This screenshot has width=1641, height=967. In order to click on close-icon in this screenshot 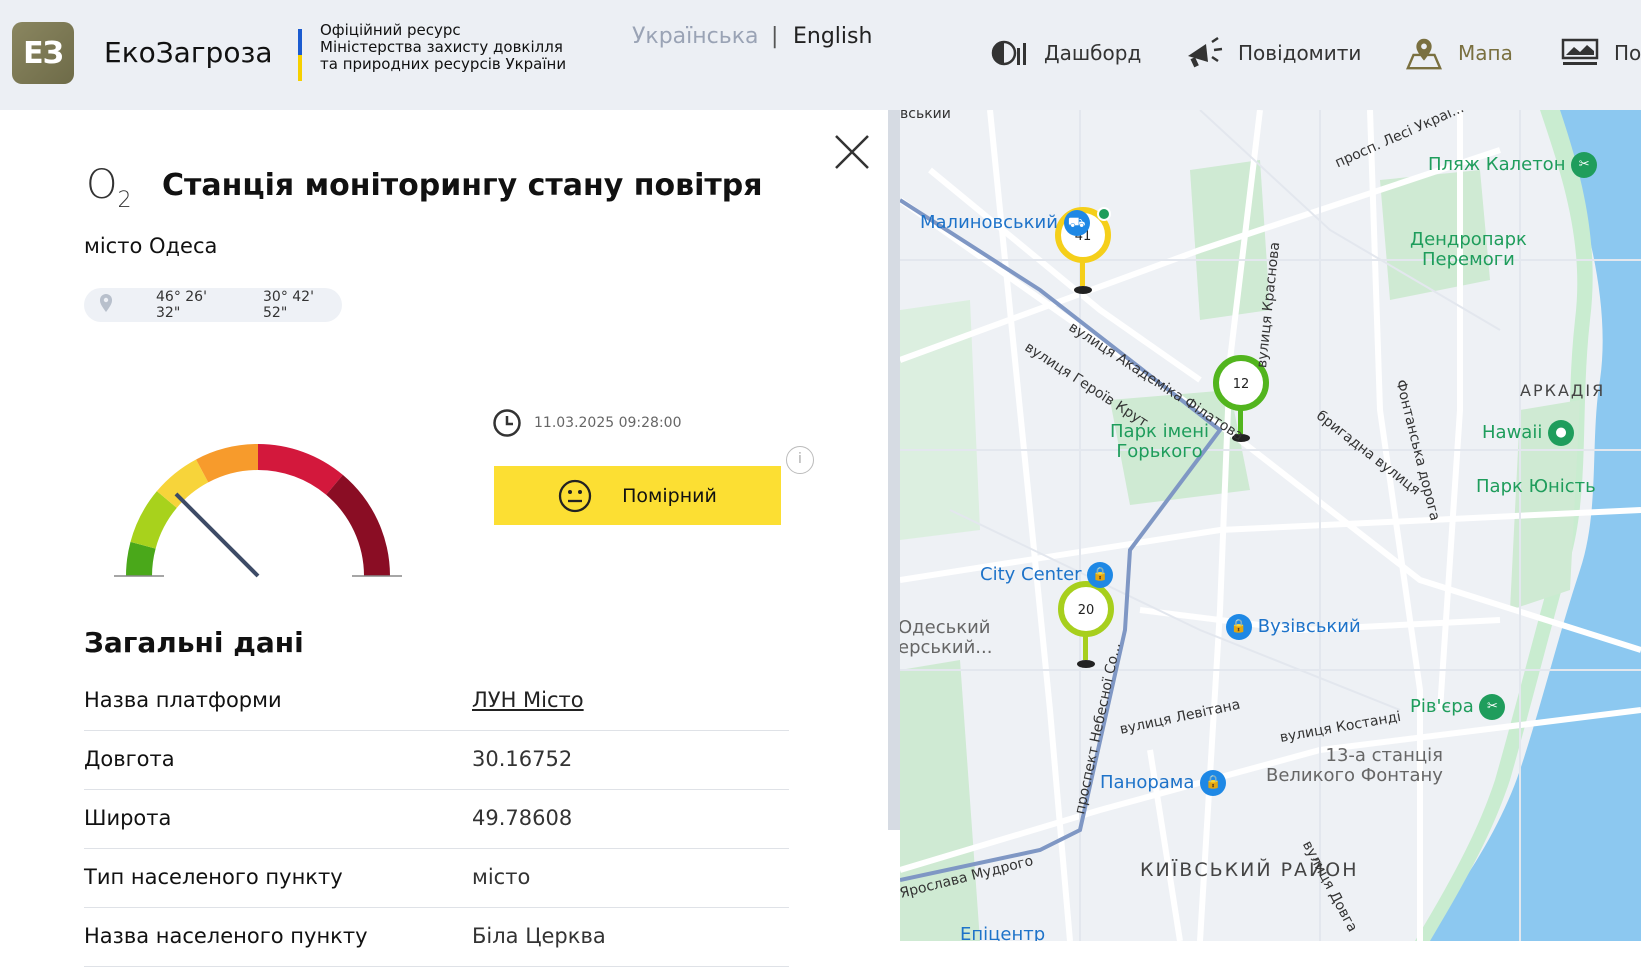, I will do `click(852, 152)`.